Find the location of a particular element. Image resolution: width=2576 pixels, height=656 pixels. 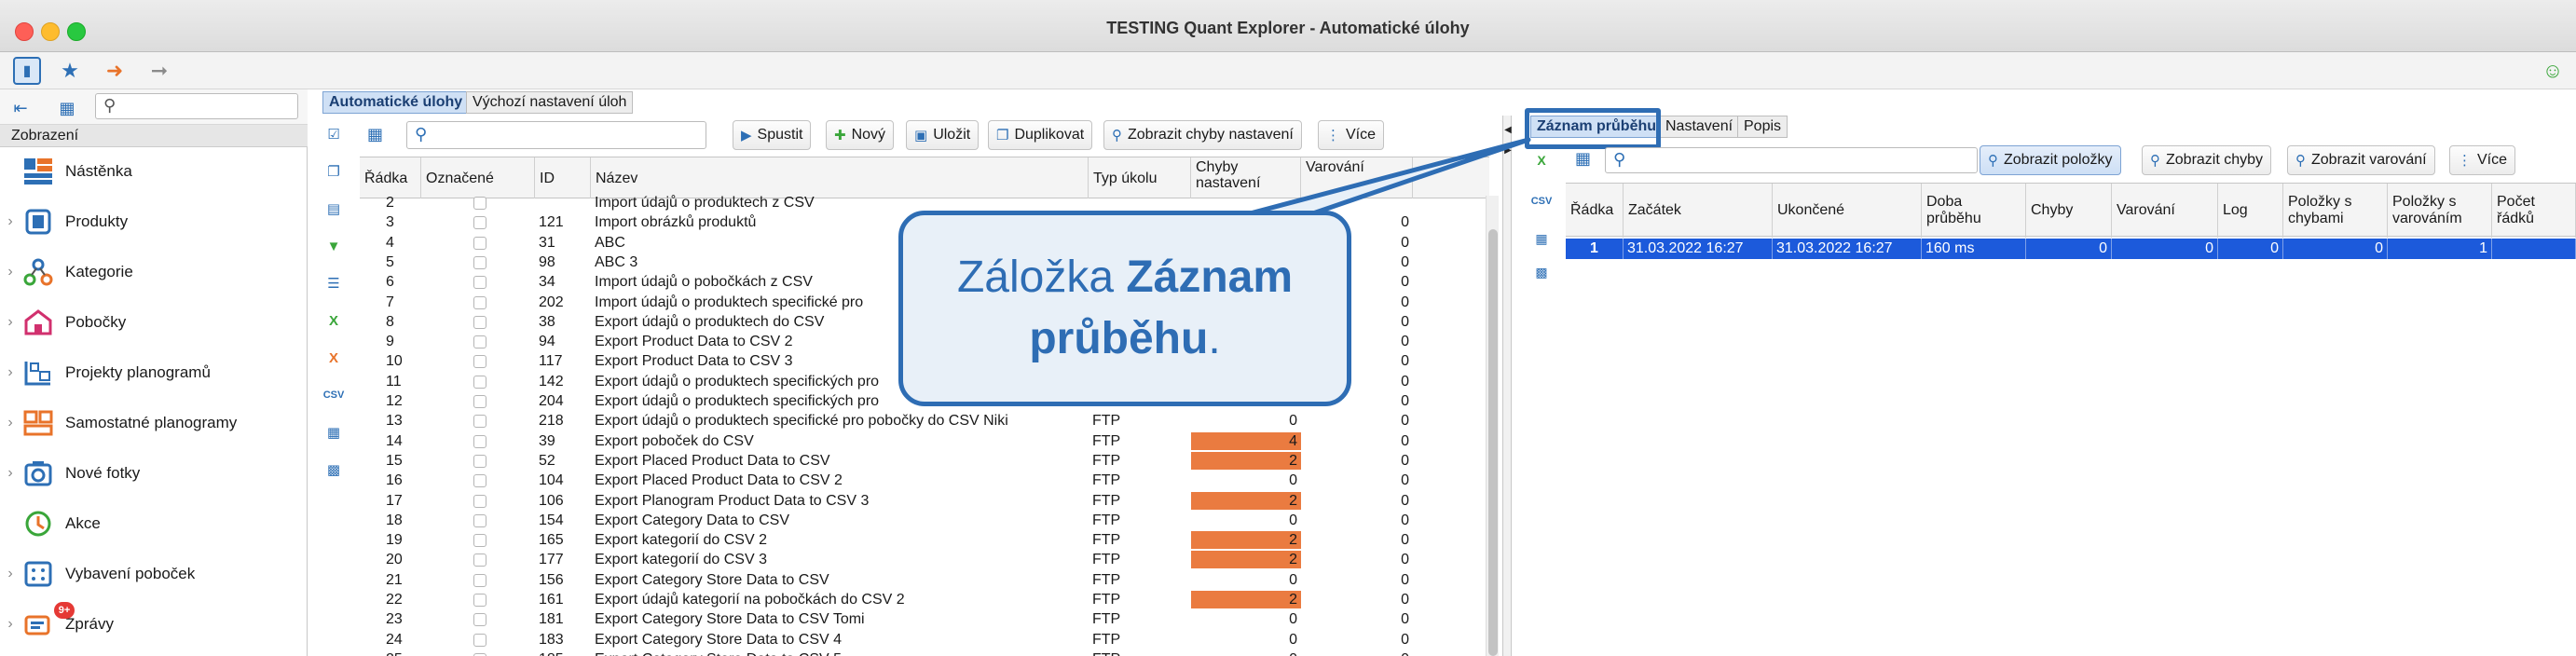

callout-text: Záložka Záznam průběhu. is located at coordinates (1125, 308).